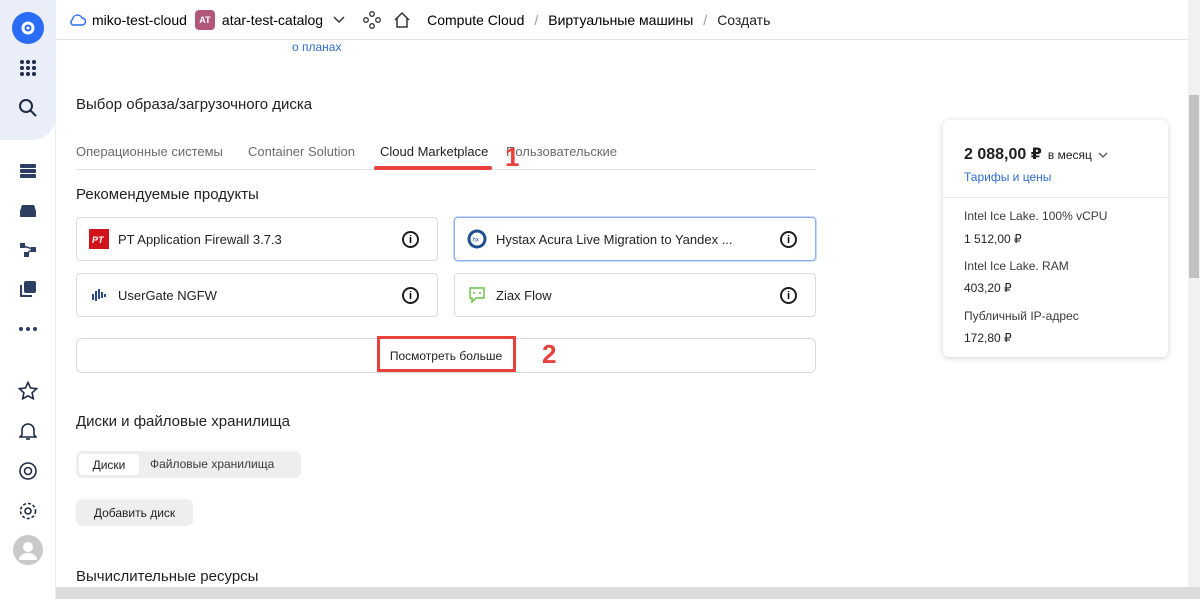  I want to click on left-navigation-rail, so click(28, 299).